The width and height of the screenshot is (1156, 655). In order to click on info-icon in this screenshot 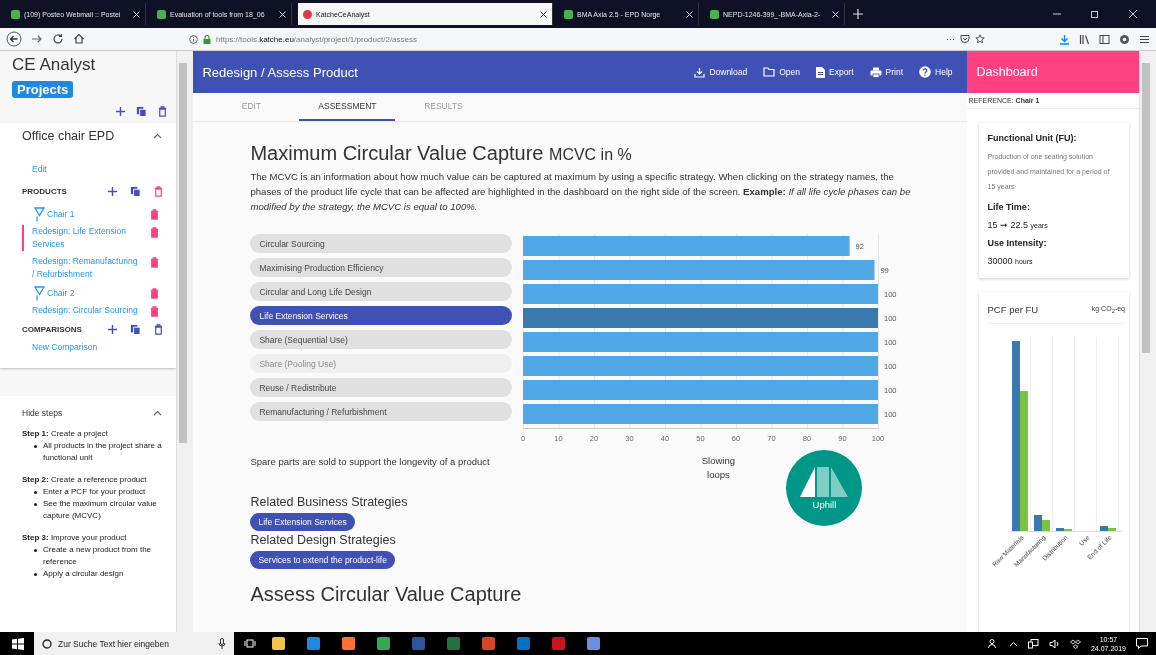, I will do `click(193, 39)`.